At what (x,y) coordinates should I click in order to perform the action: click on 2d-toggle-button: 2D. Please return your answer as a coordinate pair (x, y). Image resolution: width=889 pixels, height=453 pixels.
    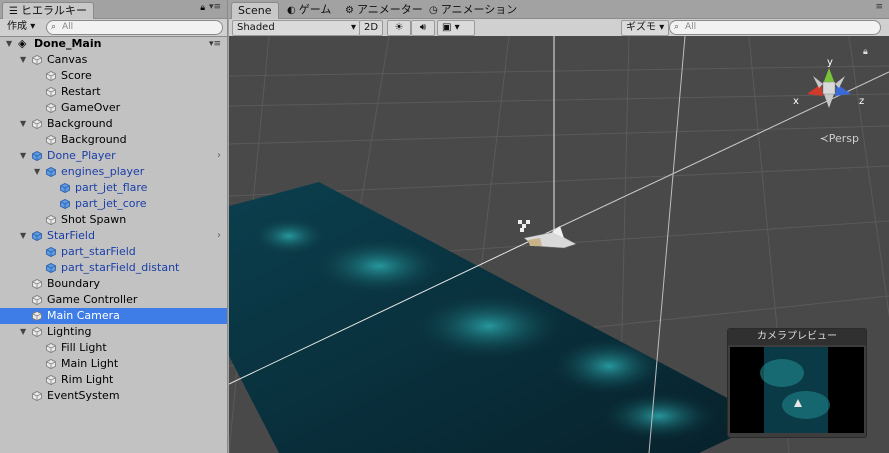
    Looking at the image, I should click on (371, 28).